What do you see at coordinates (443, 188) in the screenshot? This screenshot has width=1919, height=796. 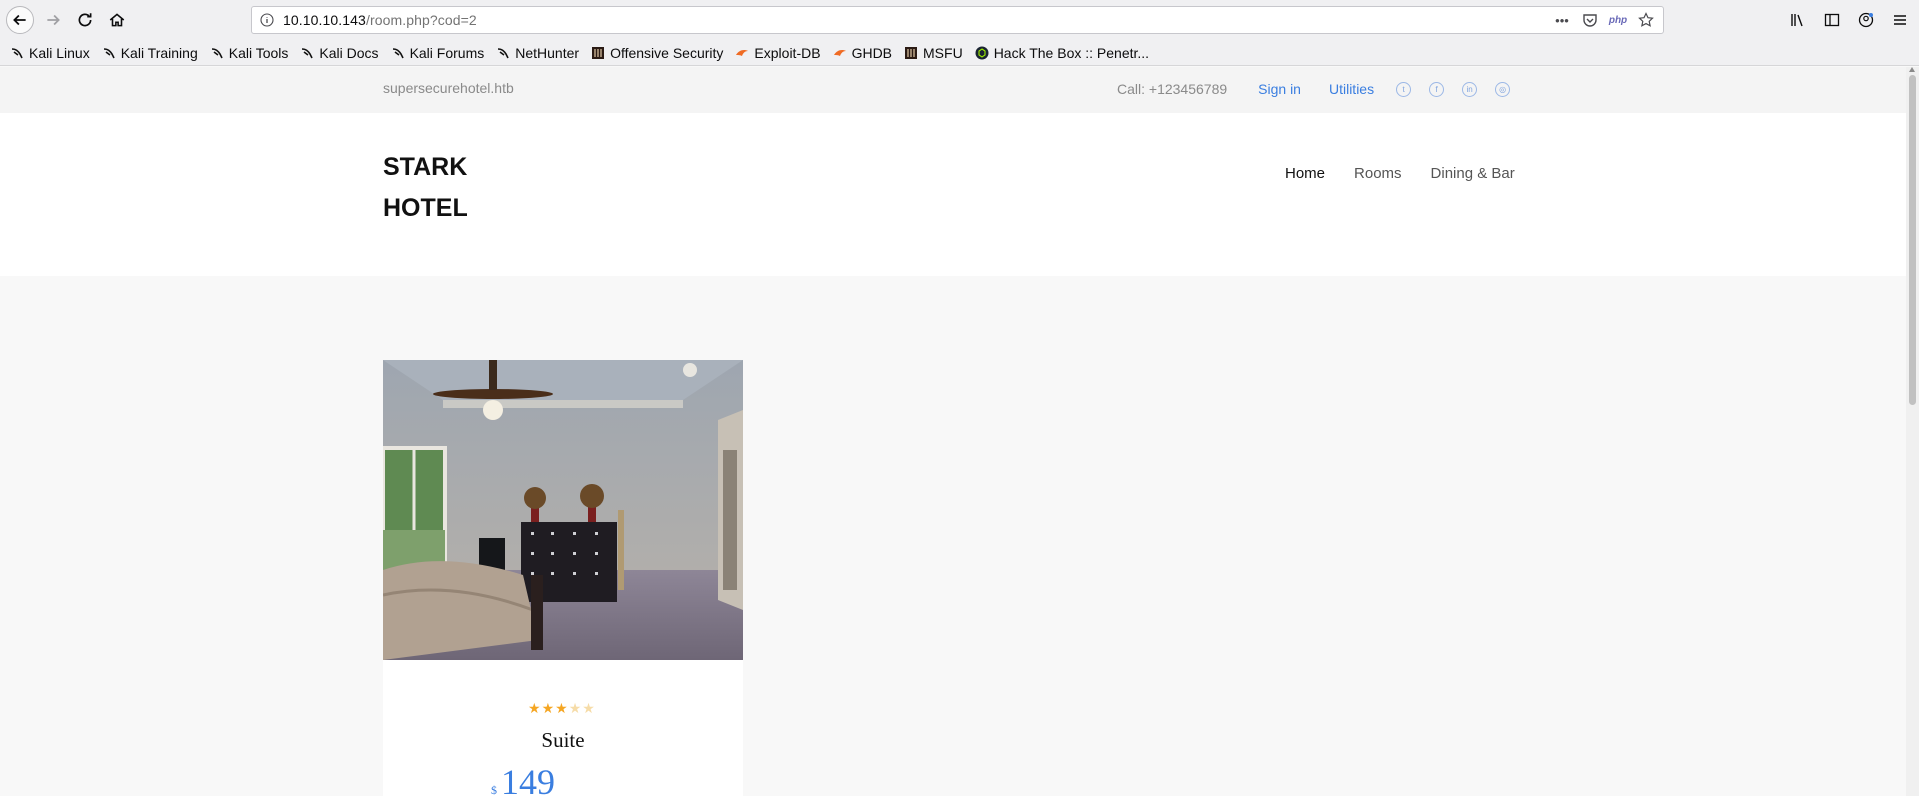 I see `site-logo: STARK HOTEL` at bounding box center [443, 188].